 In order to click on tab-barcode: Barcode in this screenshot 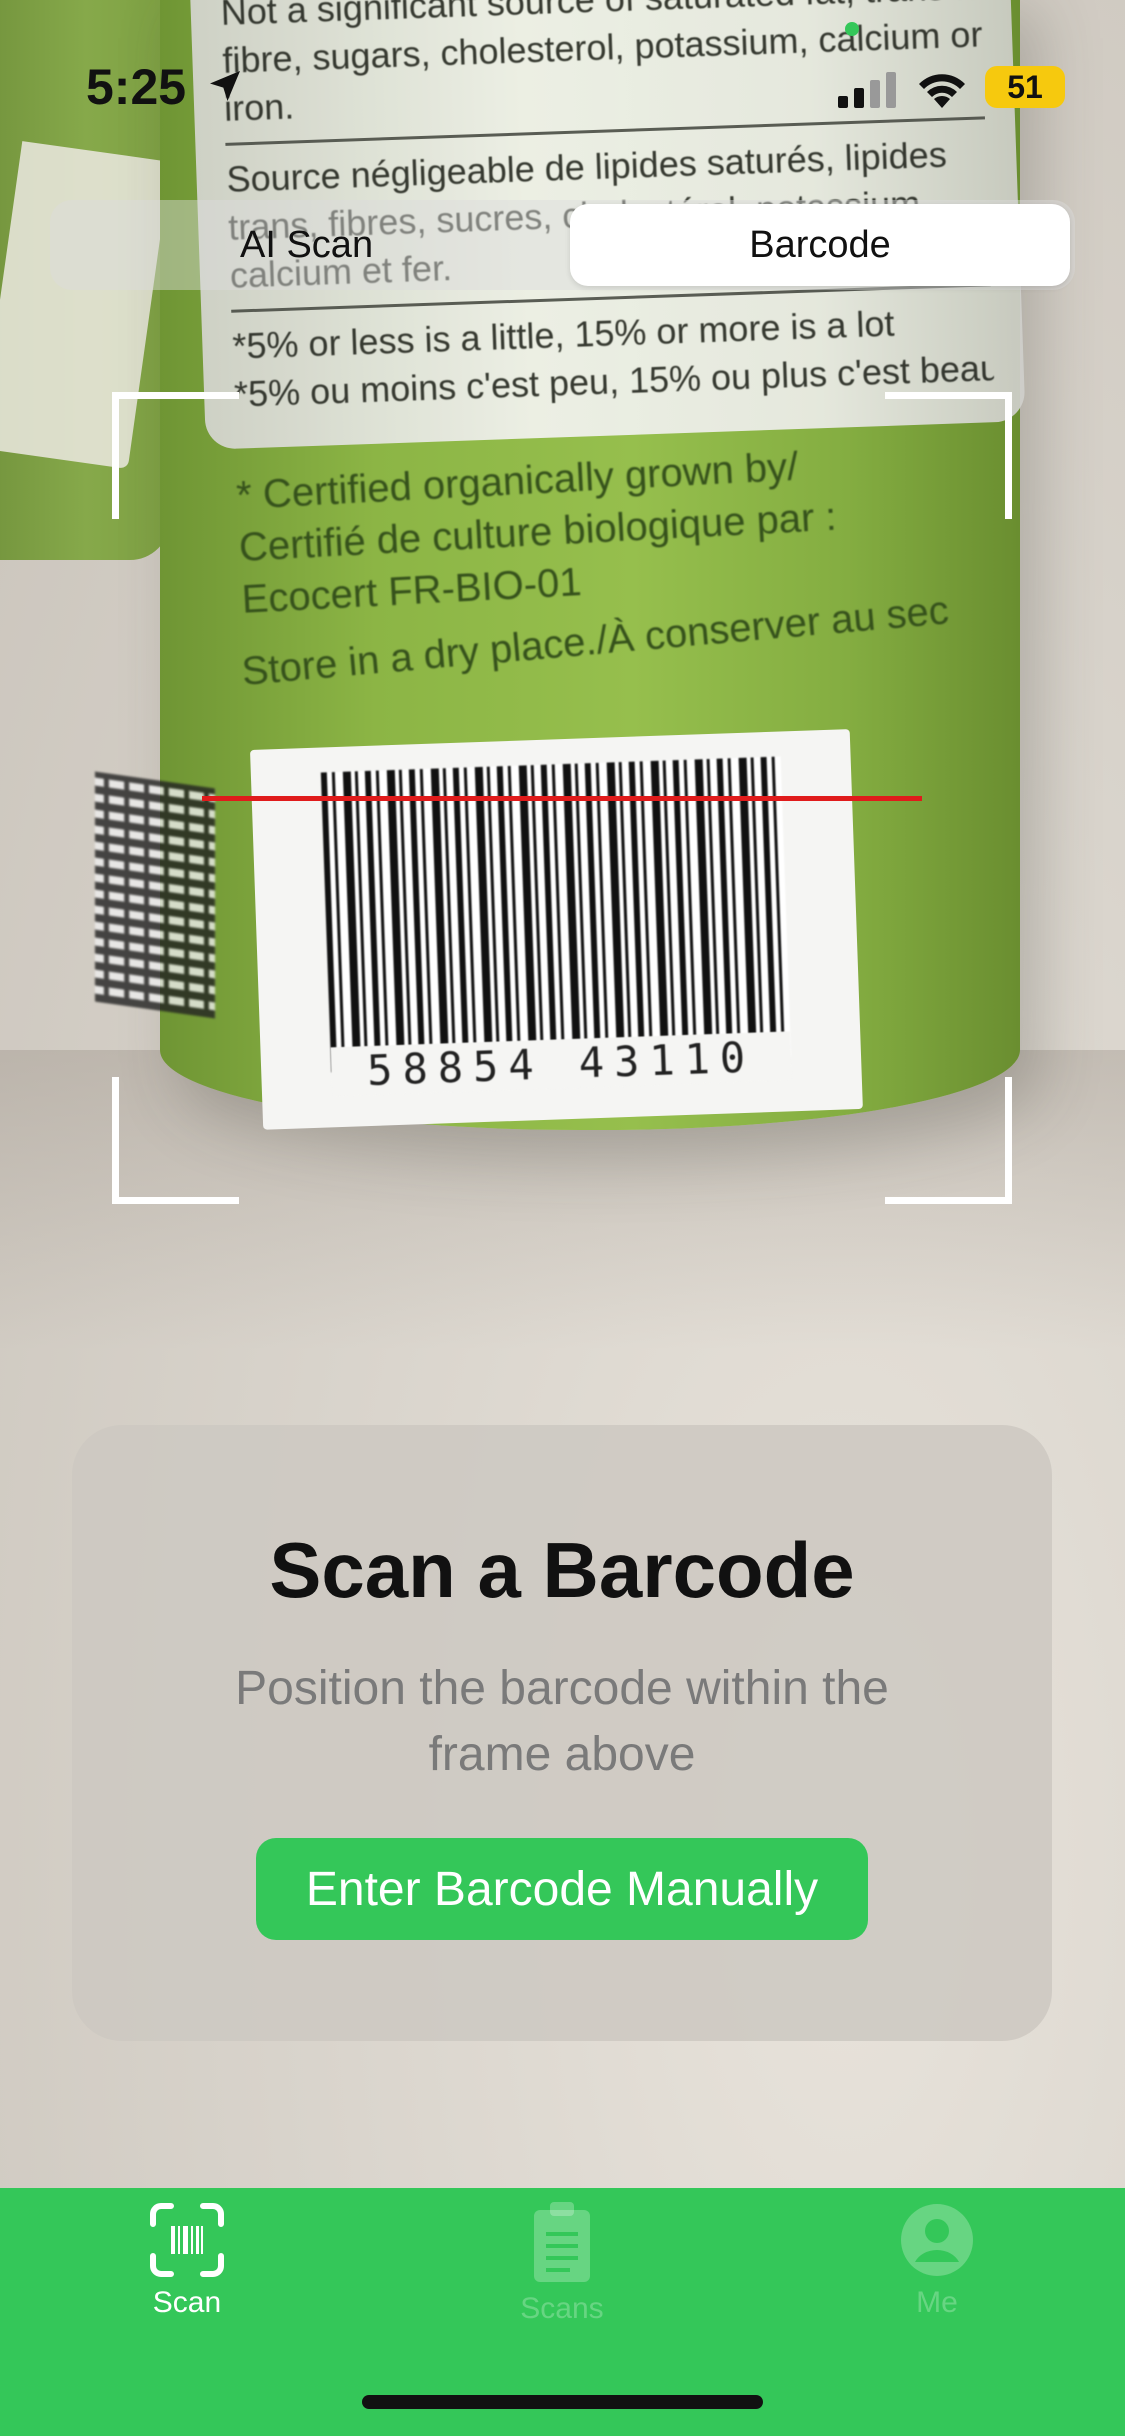, I will do `click(820, 245)`.